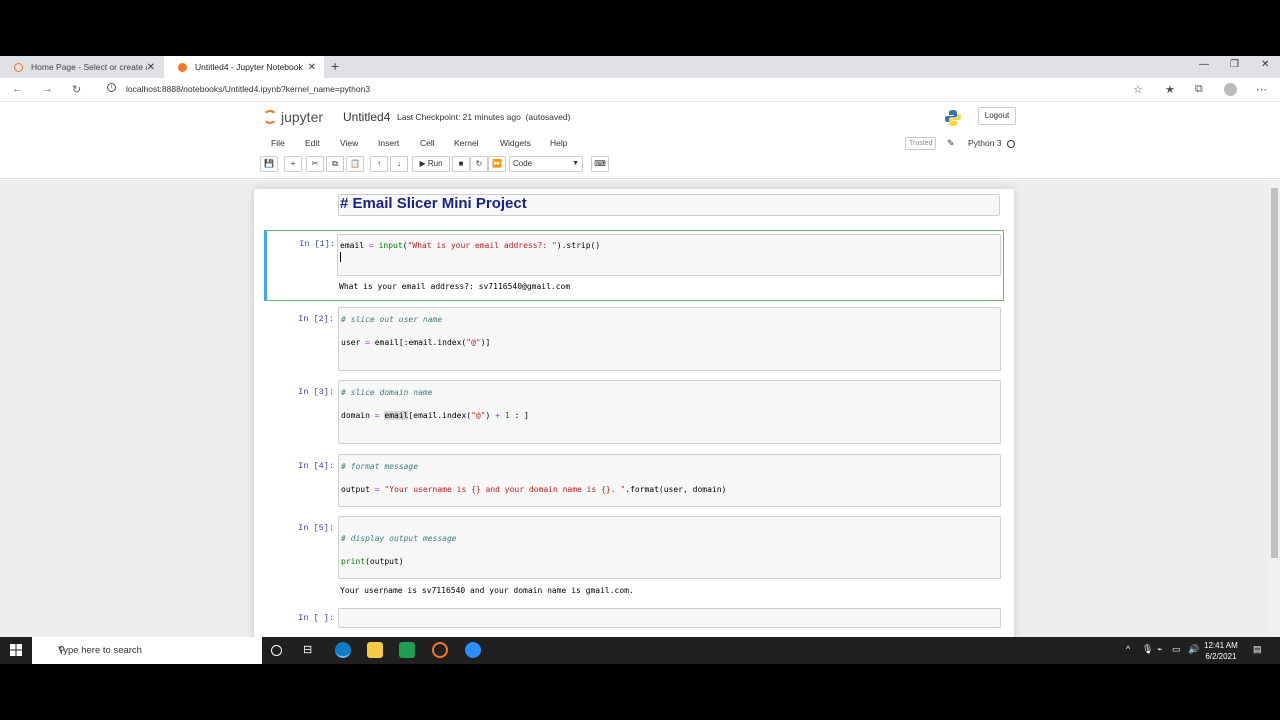 The width and height of the screenshot is (1280, 720). I want to click on code-comment: # format message, so click(380, 466).